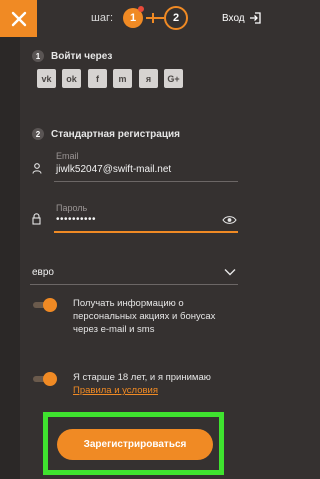  I want to click on age-toggle-knob, so click(50, 379).